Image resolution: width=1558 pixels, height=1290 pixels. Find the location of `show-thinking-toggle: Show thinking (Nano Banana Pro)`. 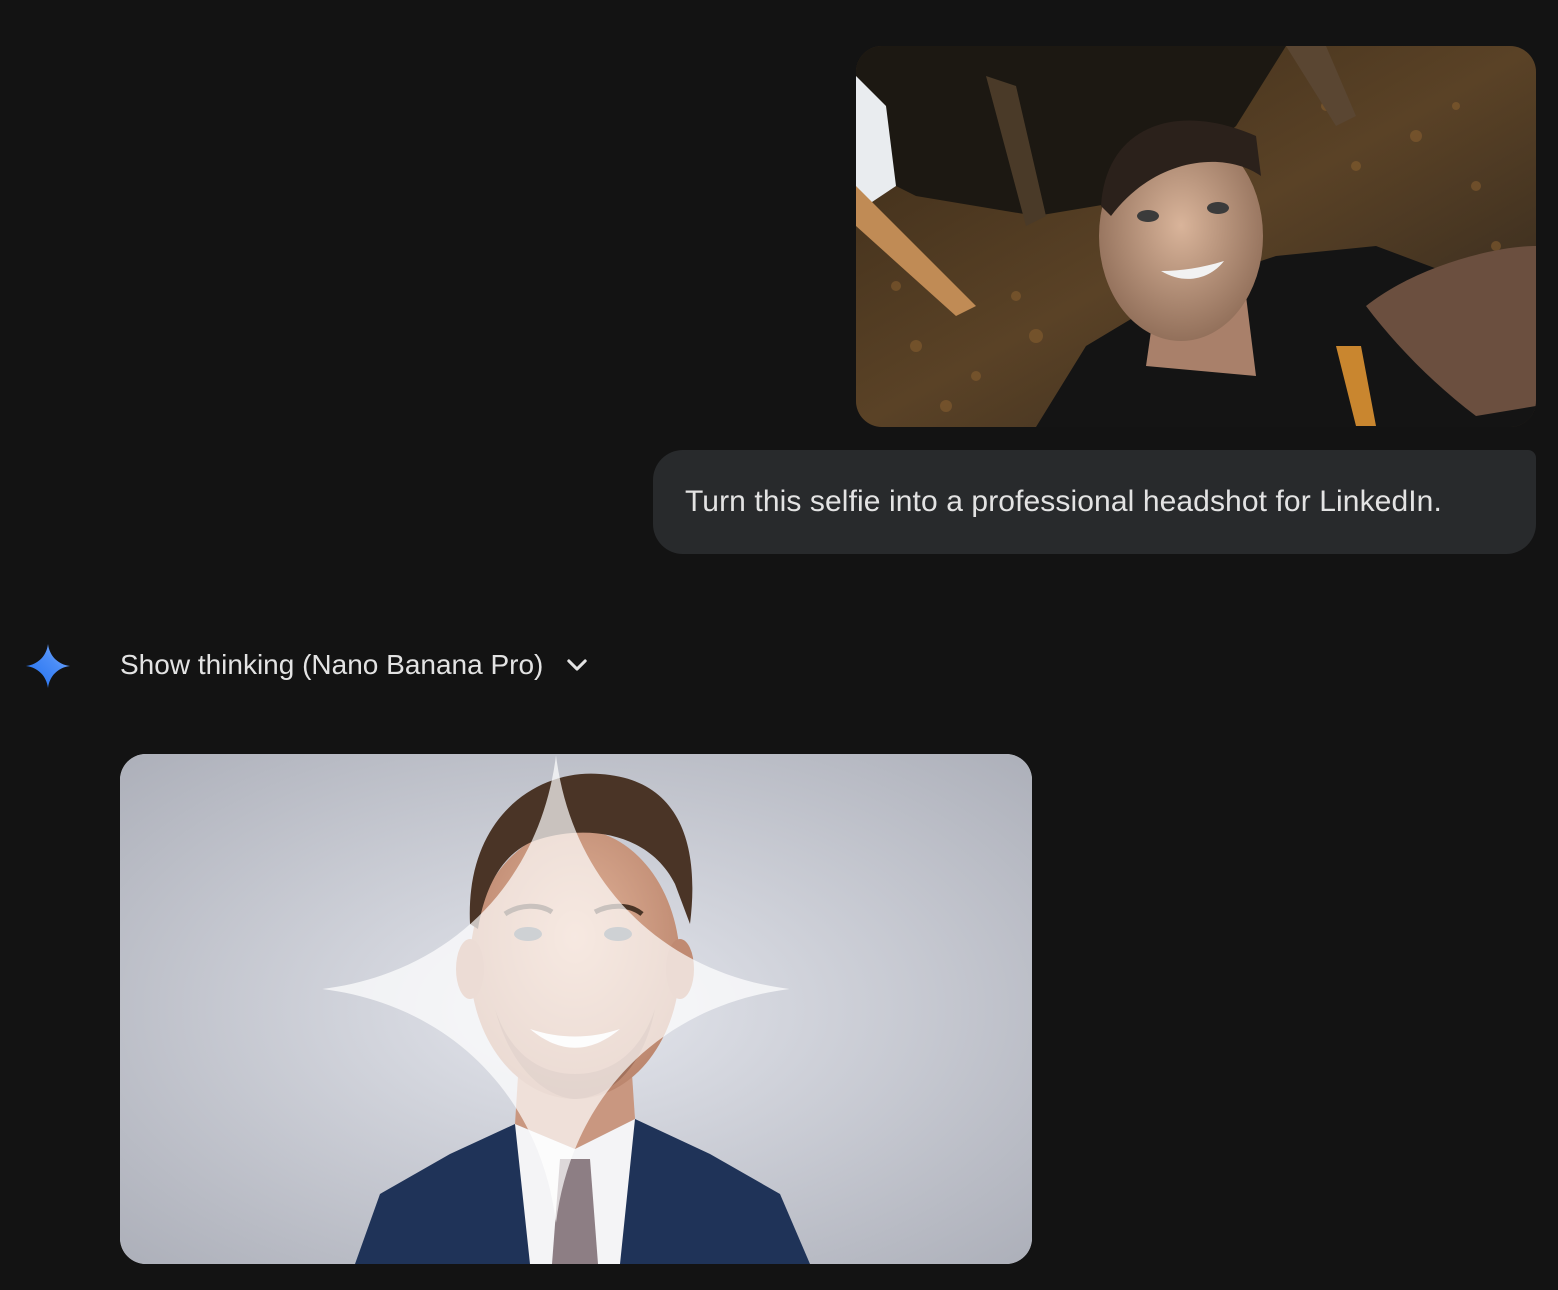

show-thinking-toggle: Show thinking (Nano Banana Pro) is located at coordinates (355, 665).